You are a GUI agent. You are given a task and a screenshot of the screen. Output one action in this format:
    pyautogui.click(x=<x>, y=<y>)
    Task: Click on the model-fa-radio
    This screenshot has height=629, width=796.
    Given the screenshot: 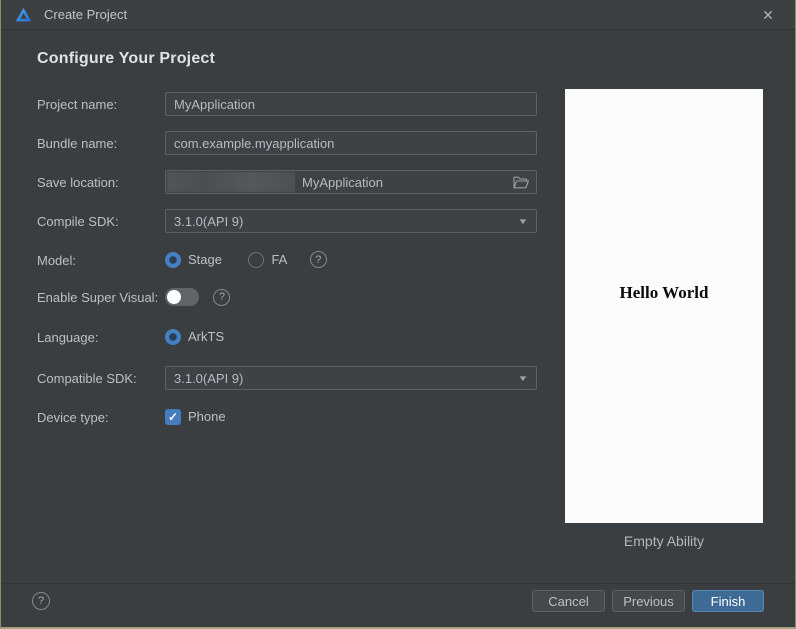 What is the action you would take?
    pyautogui.click(x=256, y=259)
    